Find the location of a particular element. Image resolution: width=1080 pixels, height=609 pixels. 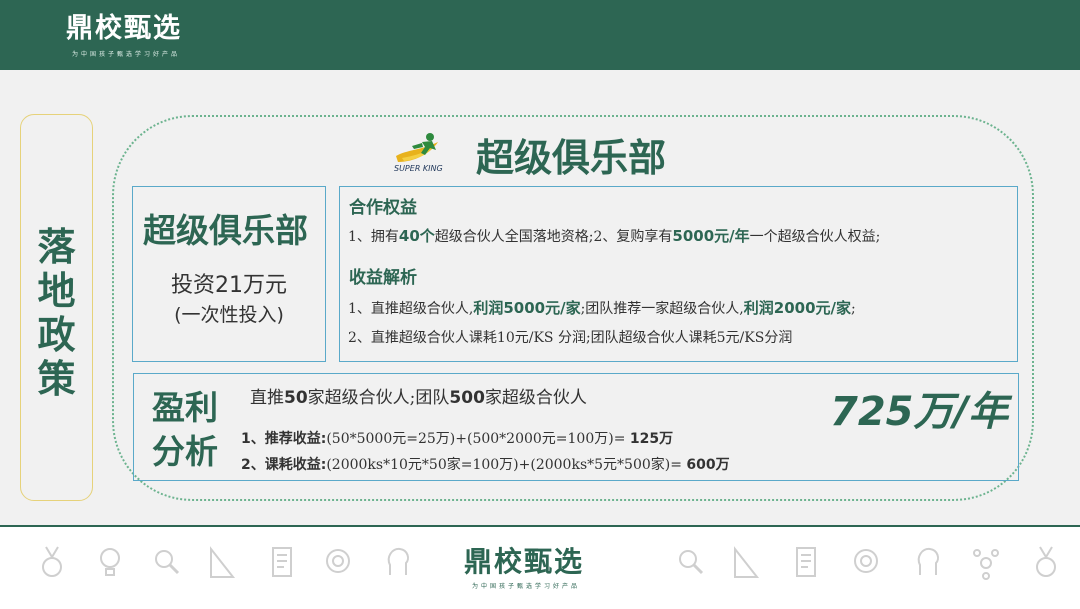

rights-highlight-1: 40个 is located at coordinates (416, 236).